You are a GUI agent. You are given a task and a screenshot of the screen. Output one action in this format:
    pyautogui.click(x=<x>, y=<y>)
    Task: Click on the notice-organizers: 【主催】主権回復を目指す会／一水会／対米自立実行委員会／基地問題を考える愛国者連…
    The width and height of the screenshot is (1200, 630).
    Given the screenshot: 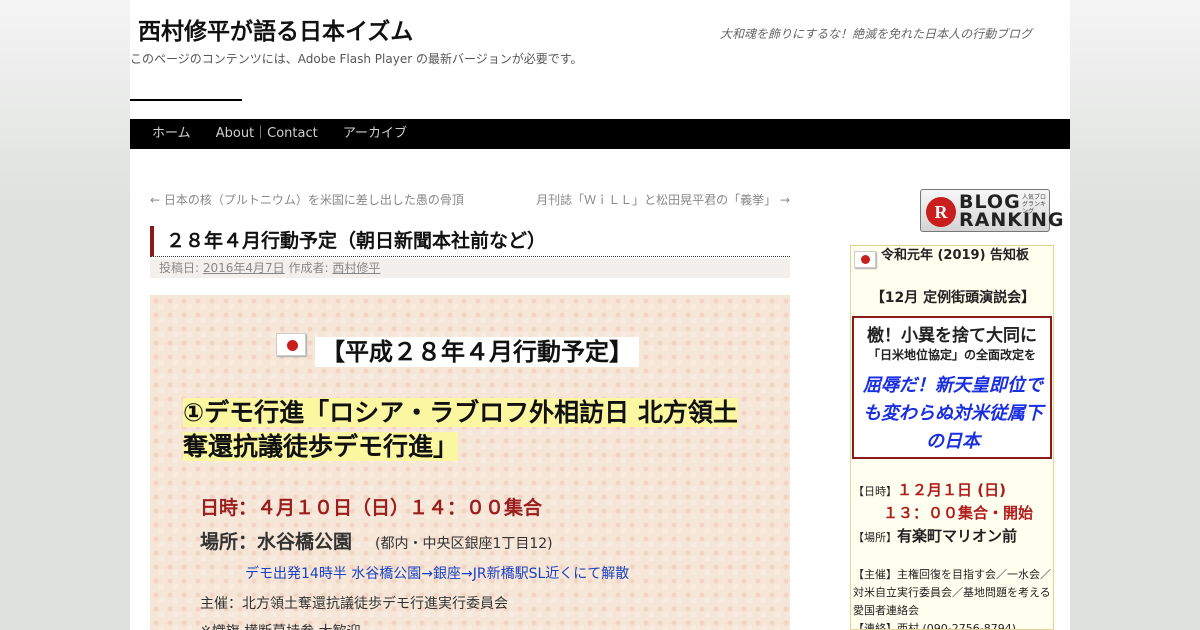 What is the action you would take?
    pyautogui.click(x=952, y=592)
    